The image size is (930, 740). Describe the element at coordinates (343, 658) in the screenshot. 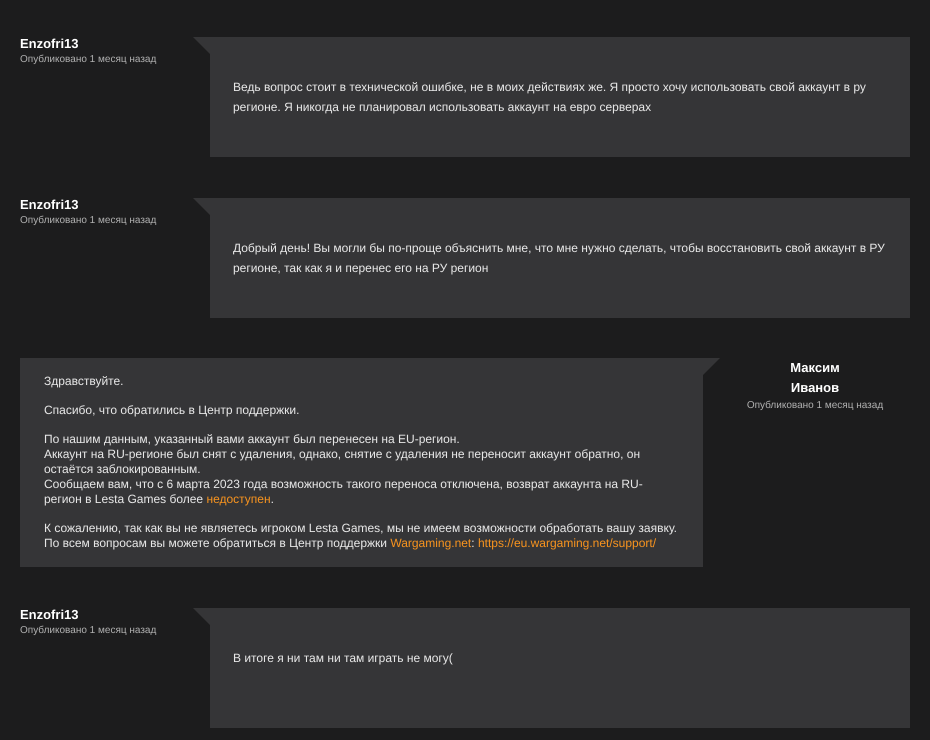

I see `message-text: В итоге я ни там ни там играть не могу(` at that location.